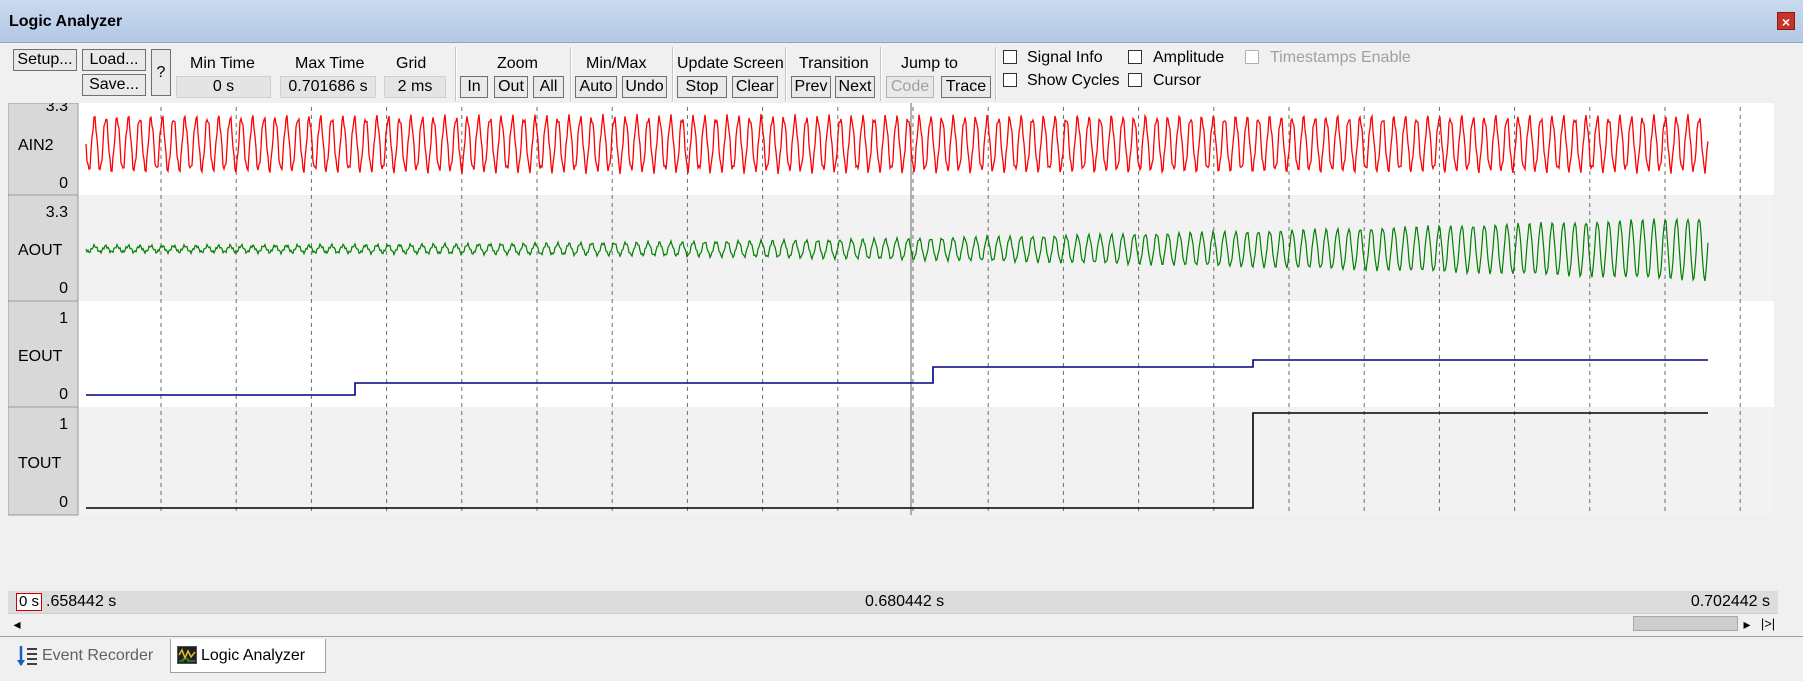 The image size is (1803, 681). Describe the element at coordinates (330, 63) in the screenshot. I see `max-time-label: Max Time` at that location.